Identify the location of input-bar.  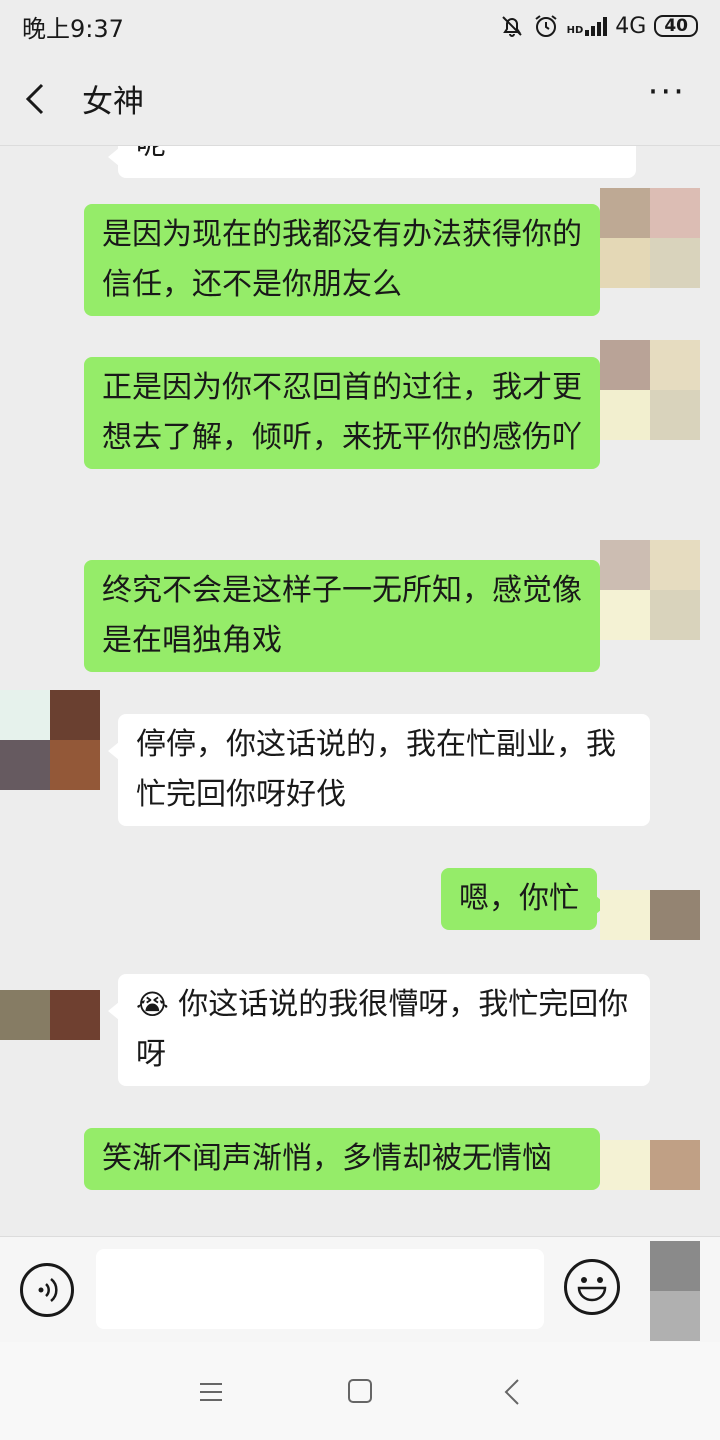
(360, 1289).